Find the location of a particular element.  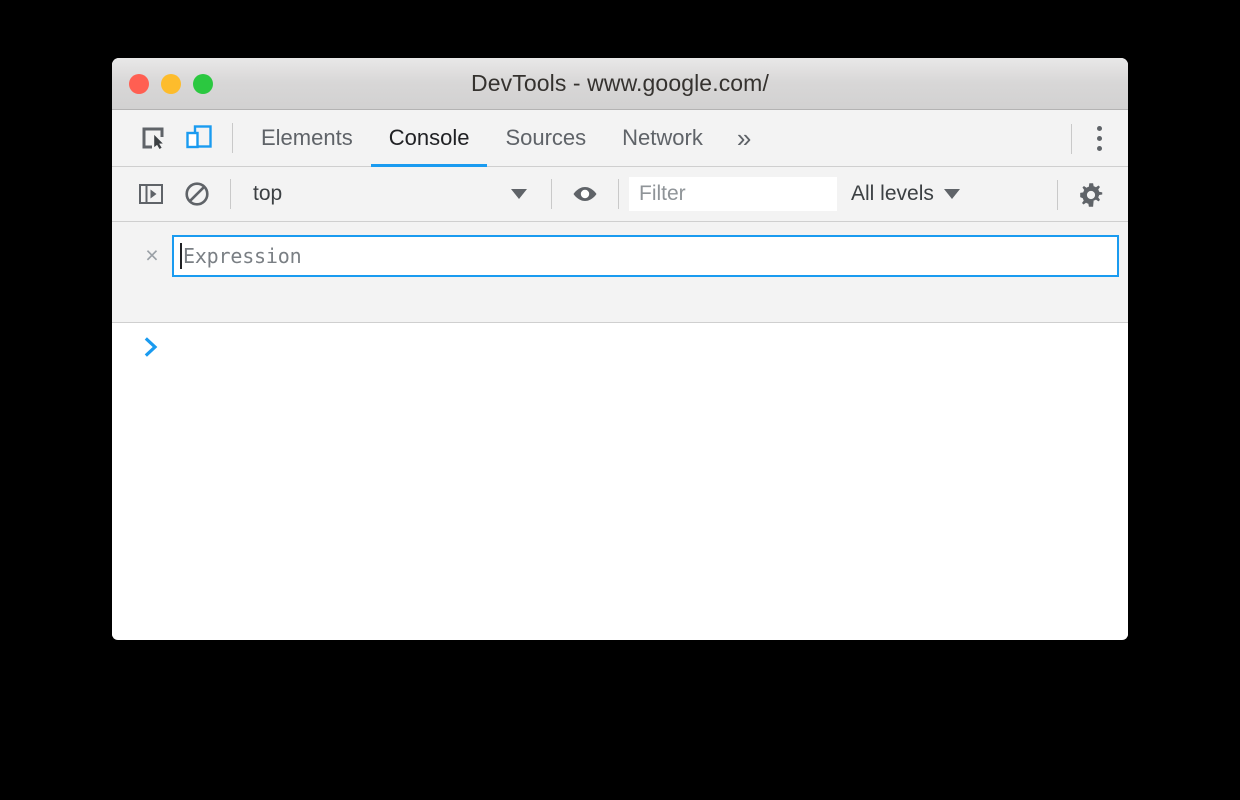

window-title: DevTools - www.google.com/ is located at coordinates (620, 83).